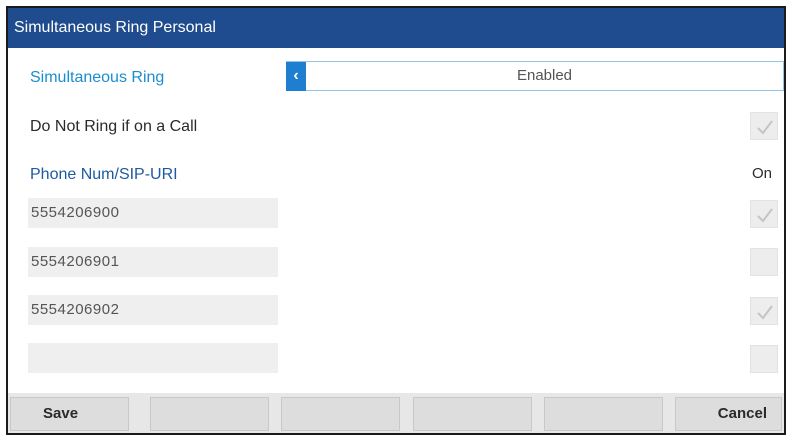  Describe the element at coordinates (153, 213) in the screenshot. I see `phone-number-field: 5554206900` at that location.